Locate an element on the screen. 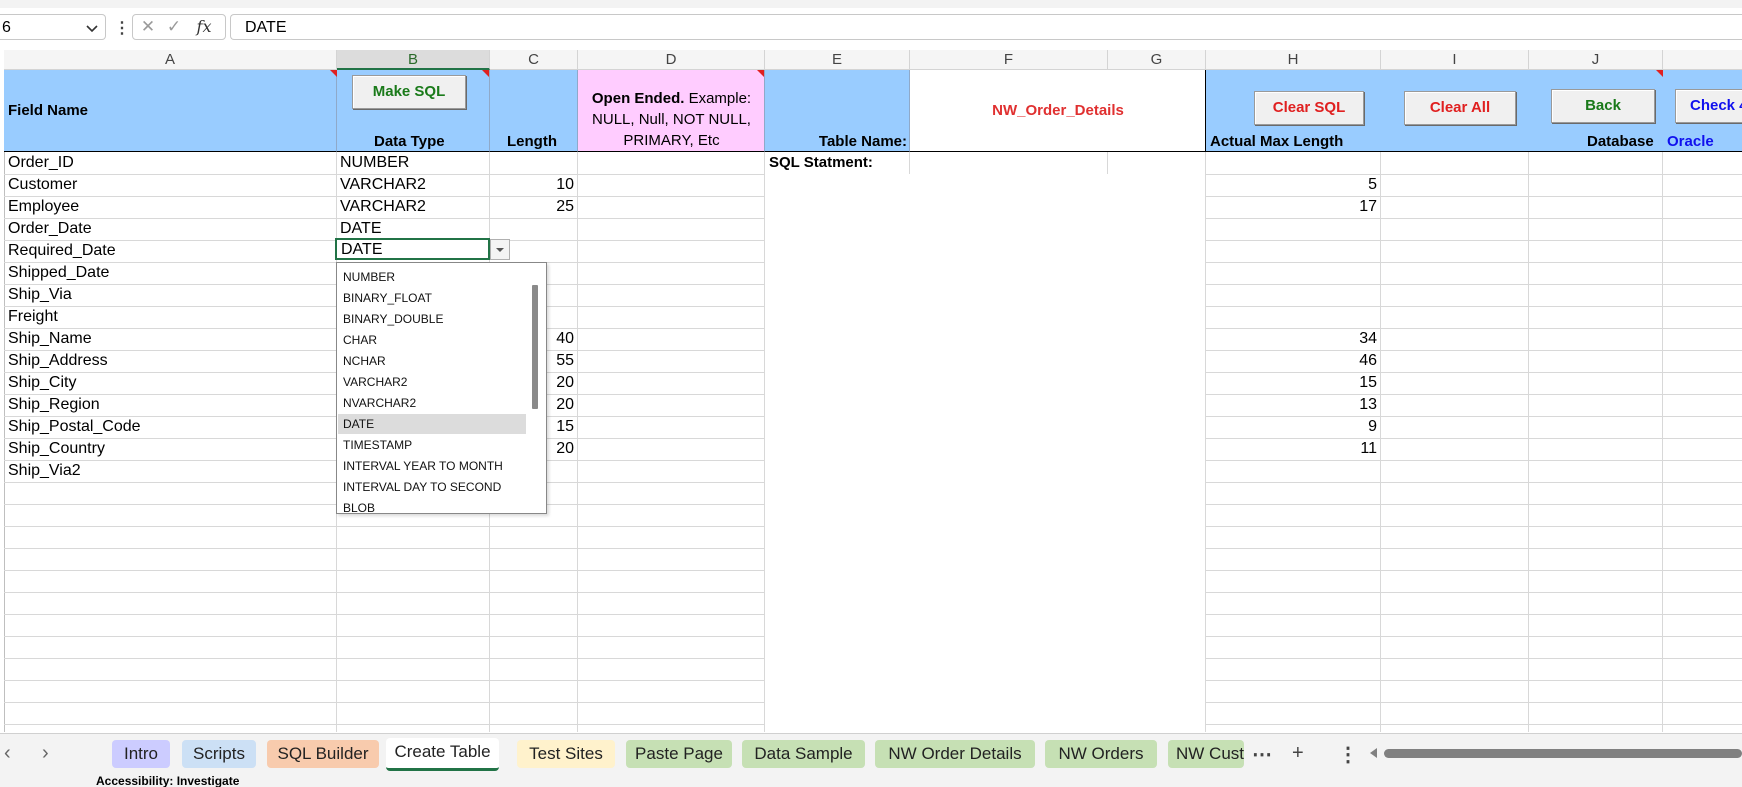 The height and width of the screenshot is (787, 1742). actual-max-length-cell: 34 is located at coordinates (1291, 339).